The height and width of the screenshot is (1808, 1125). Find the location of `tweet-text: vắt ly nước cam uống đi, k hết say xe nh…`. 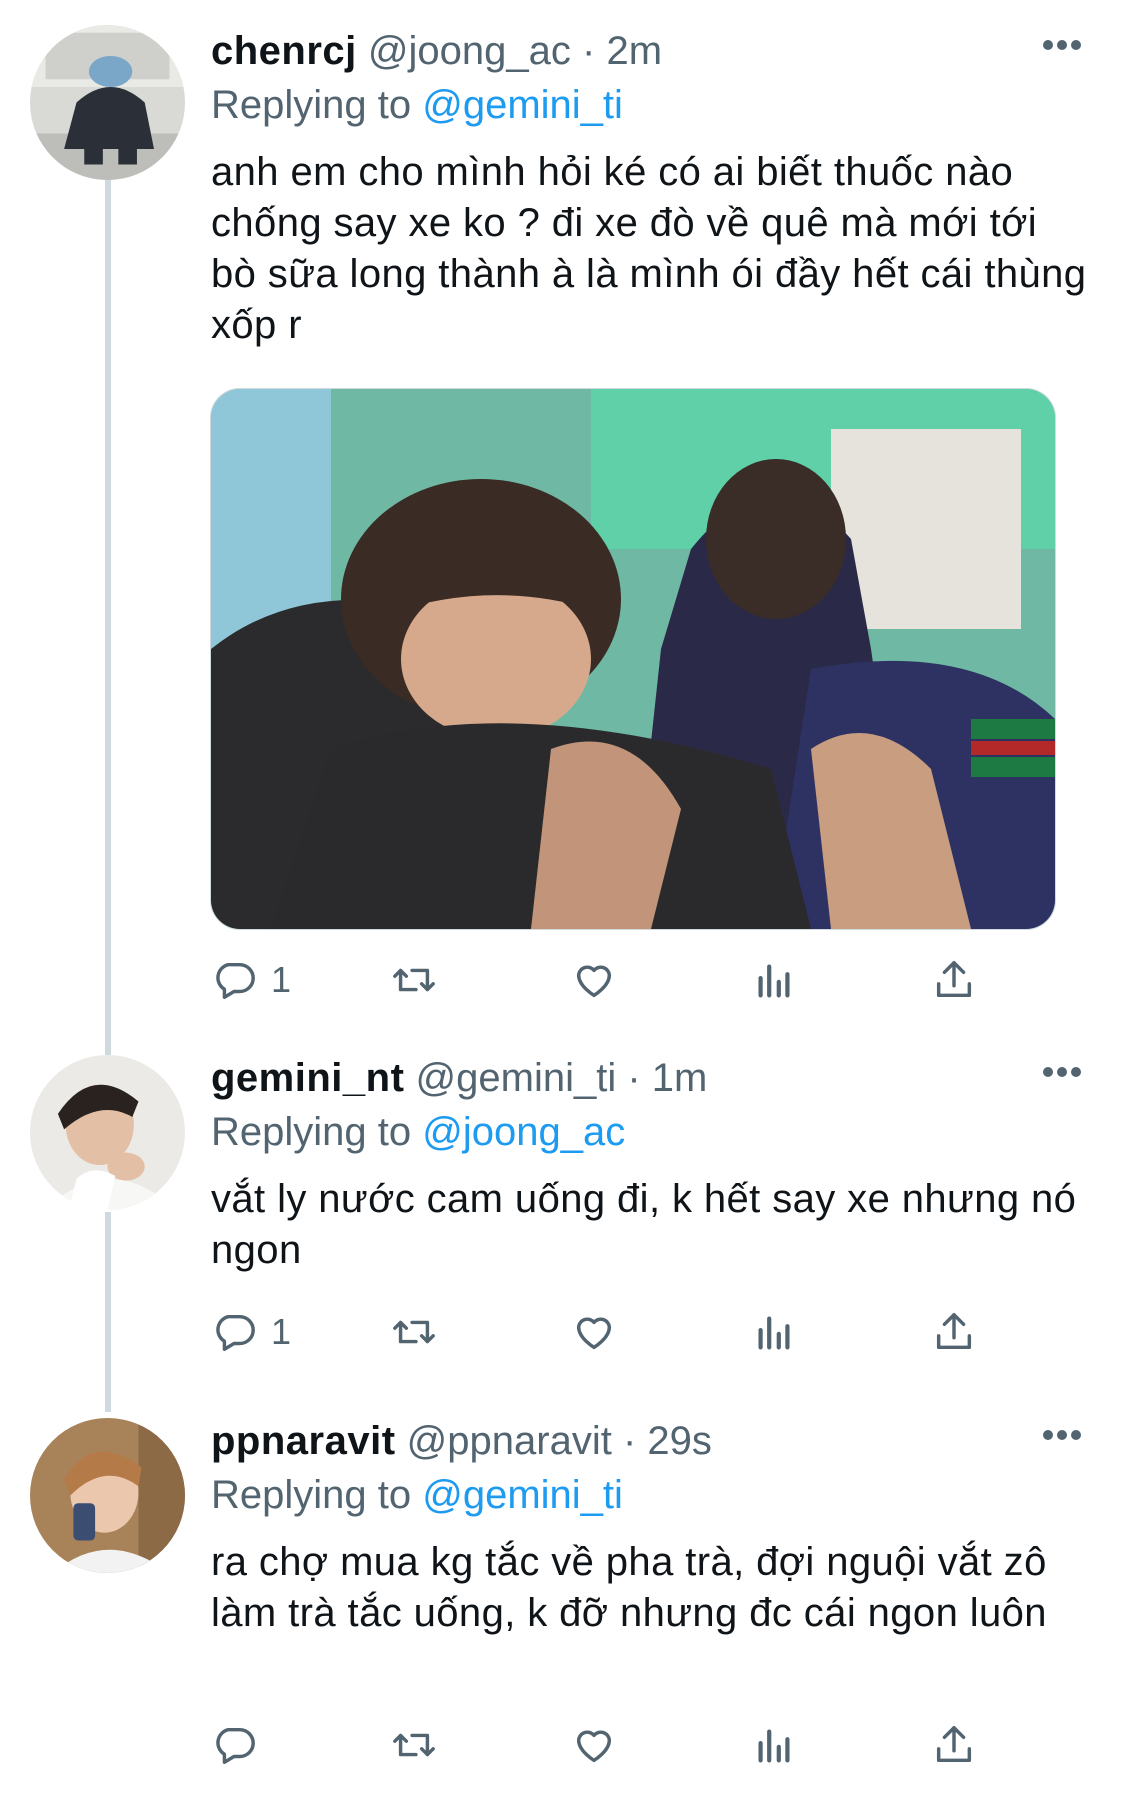

tweet-text: vắt ly nước cam uống đi, k hết say xe nh… is located at coordinates (644, 1224).